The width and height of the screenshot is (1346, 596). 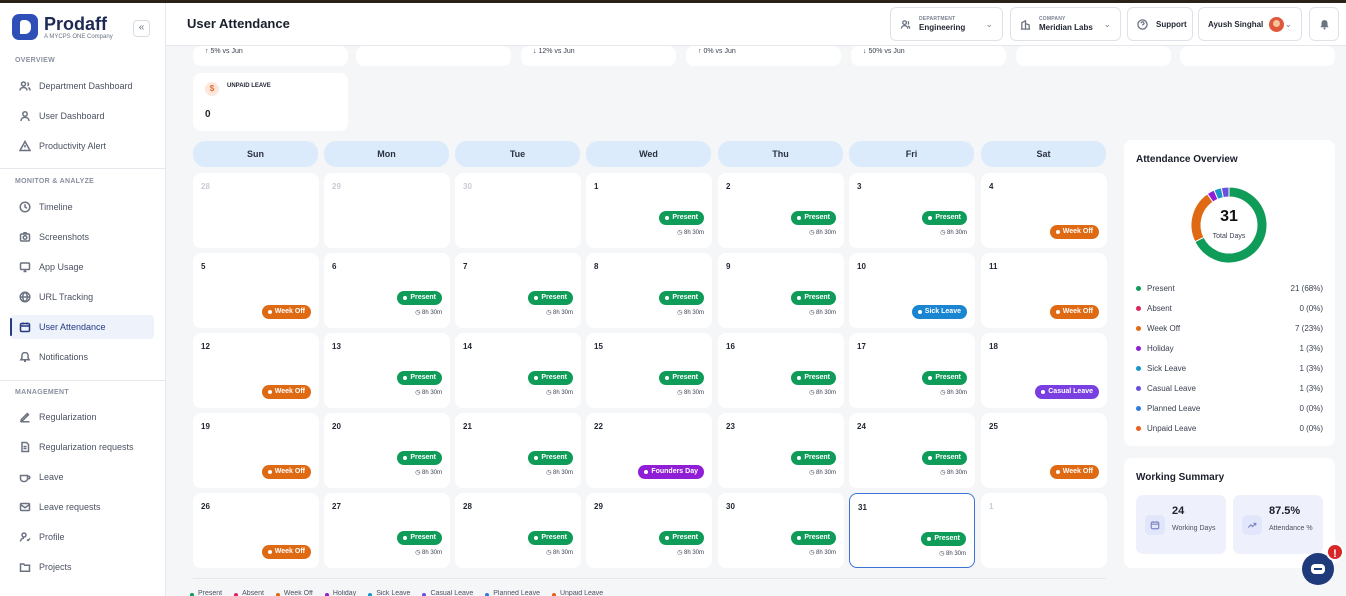 I want to click on chat-alert-badge: !, so click(x=1335, y=552).